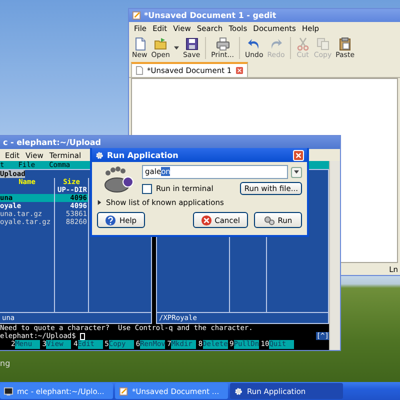  I want to click on checkbox, so click(147, 189).